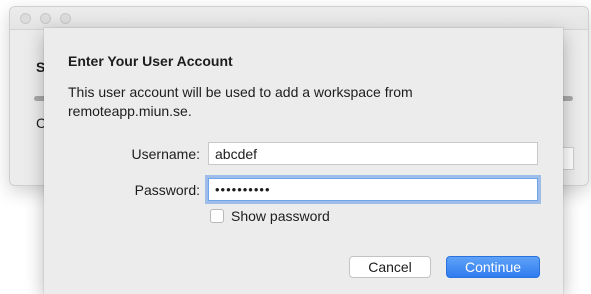 Image resolution: width=591 pixels, height=294 pixels. I want to click on password-field: ••••••••••, so click(373, 189).